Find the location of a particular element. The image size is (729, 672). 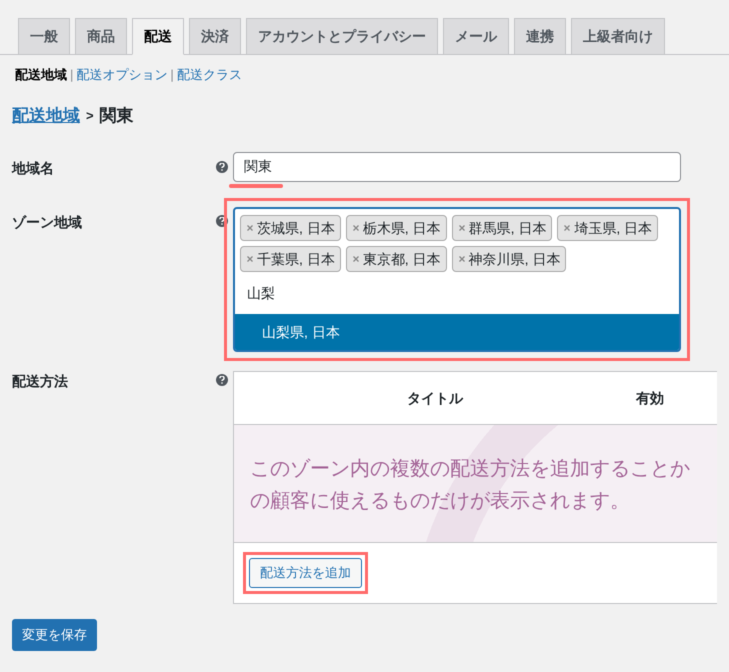

column-header: 有効 is located at coordinates (650, 398).